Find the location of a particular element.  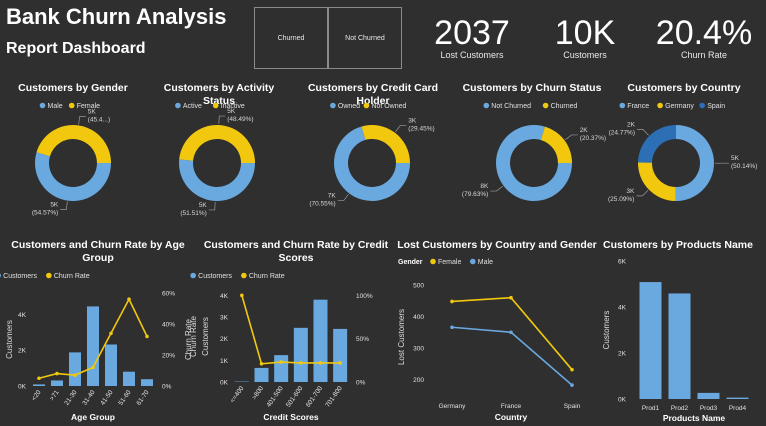

legend-label: Female is located at coordinates (449, 262).